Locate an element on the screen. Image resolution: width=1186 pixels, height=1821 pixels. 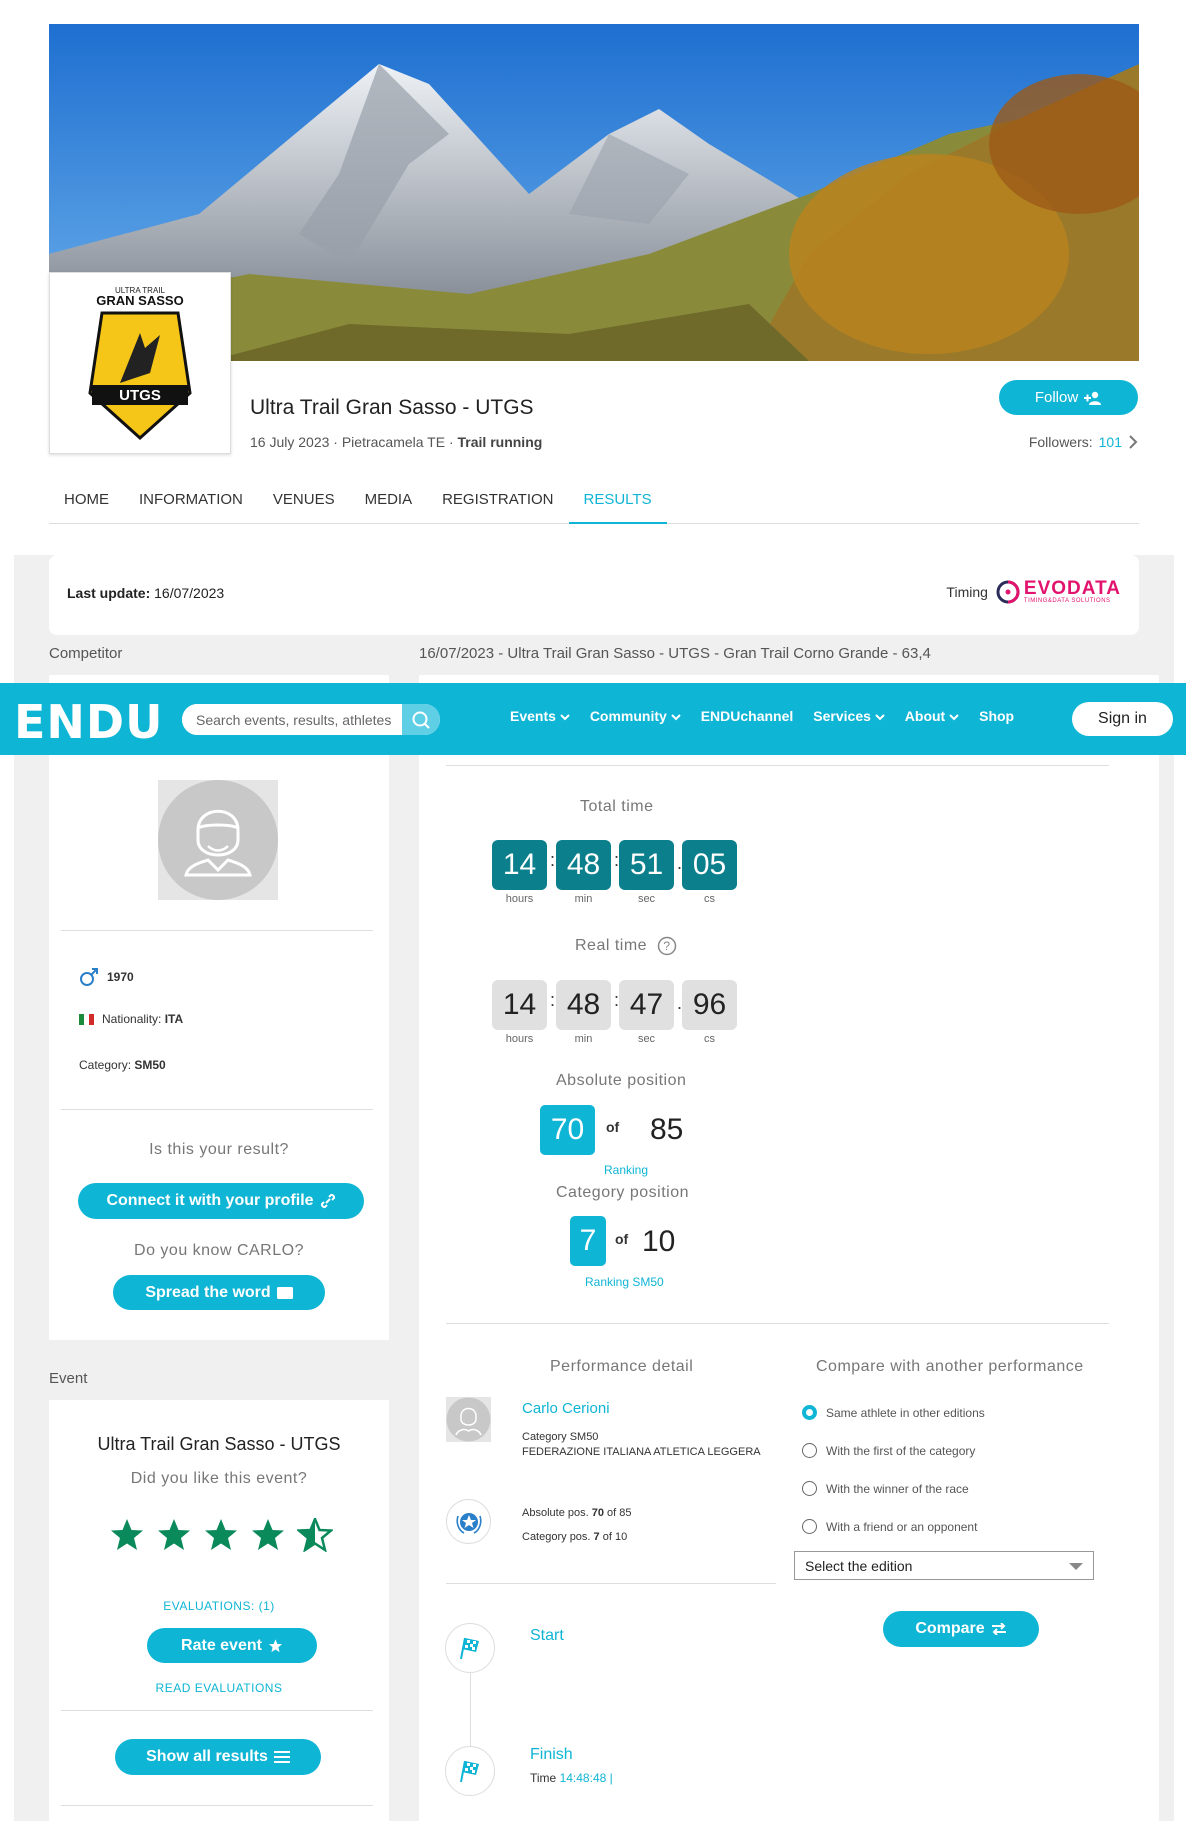
compare-option-label: With the first of the category is located at coordinates (901, 1450).